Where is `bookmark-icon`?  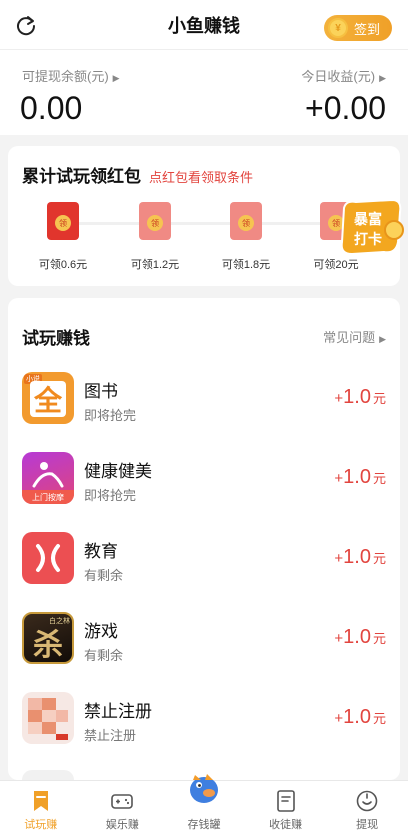 bookmark-icon is located at coordinates (40, 801).